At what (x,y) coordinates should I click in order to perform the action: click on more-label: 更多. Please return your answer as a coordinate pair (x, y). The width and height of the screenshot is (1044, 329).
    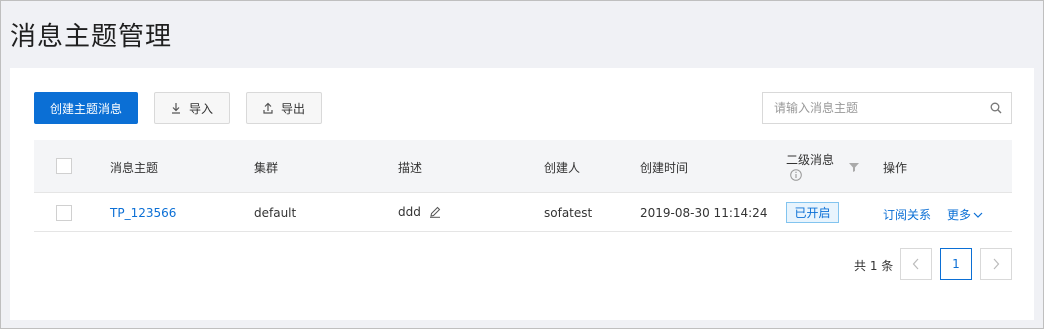
    Looking at the image, I should click on (959, 215).